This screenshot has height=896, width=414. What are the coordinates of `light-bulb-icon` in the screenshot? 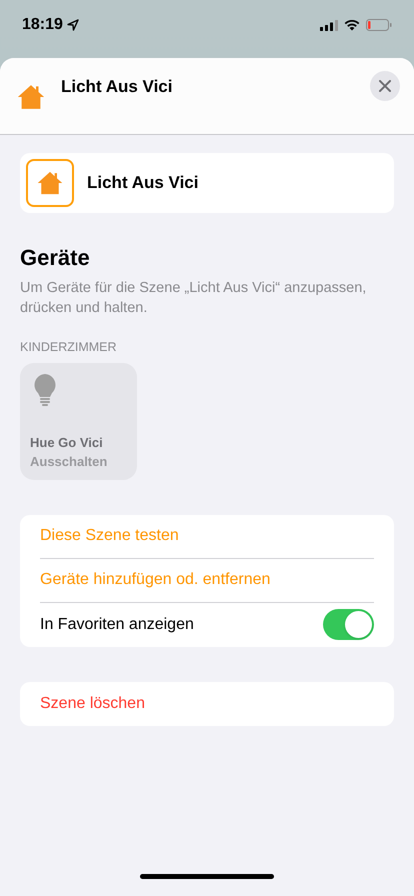 It's located at (45, 389).